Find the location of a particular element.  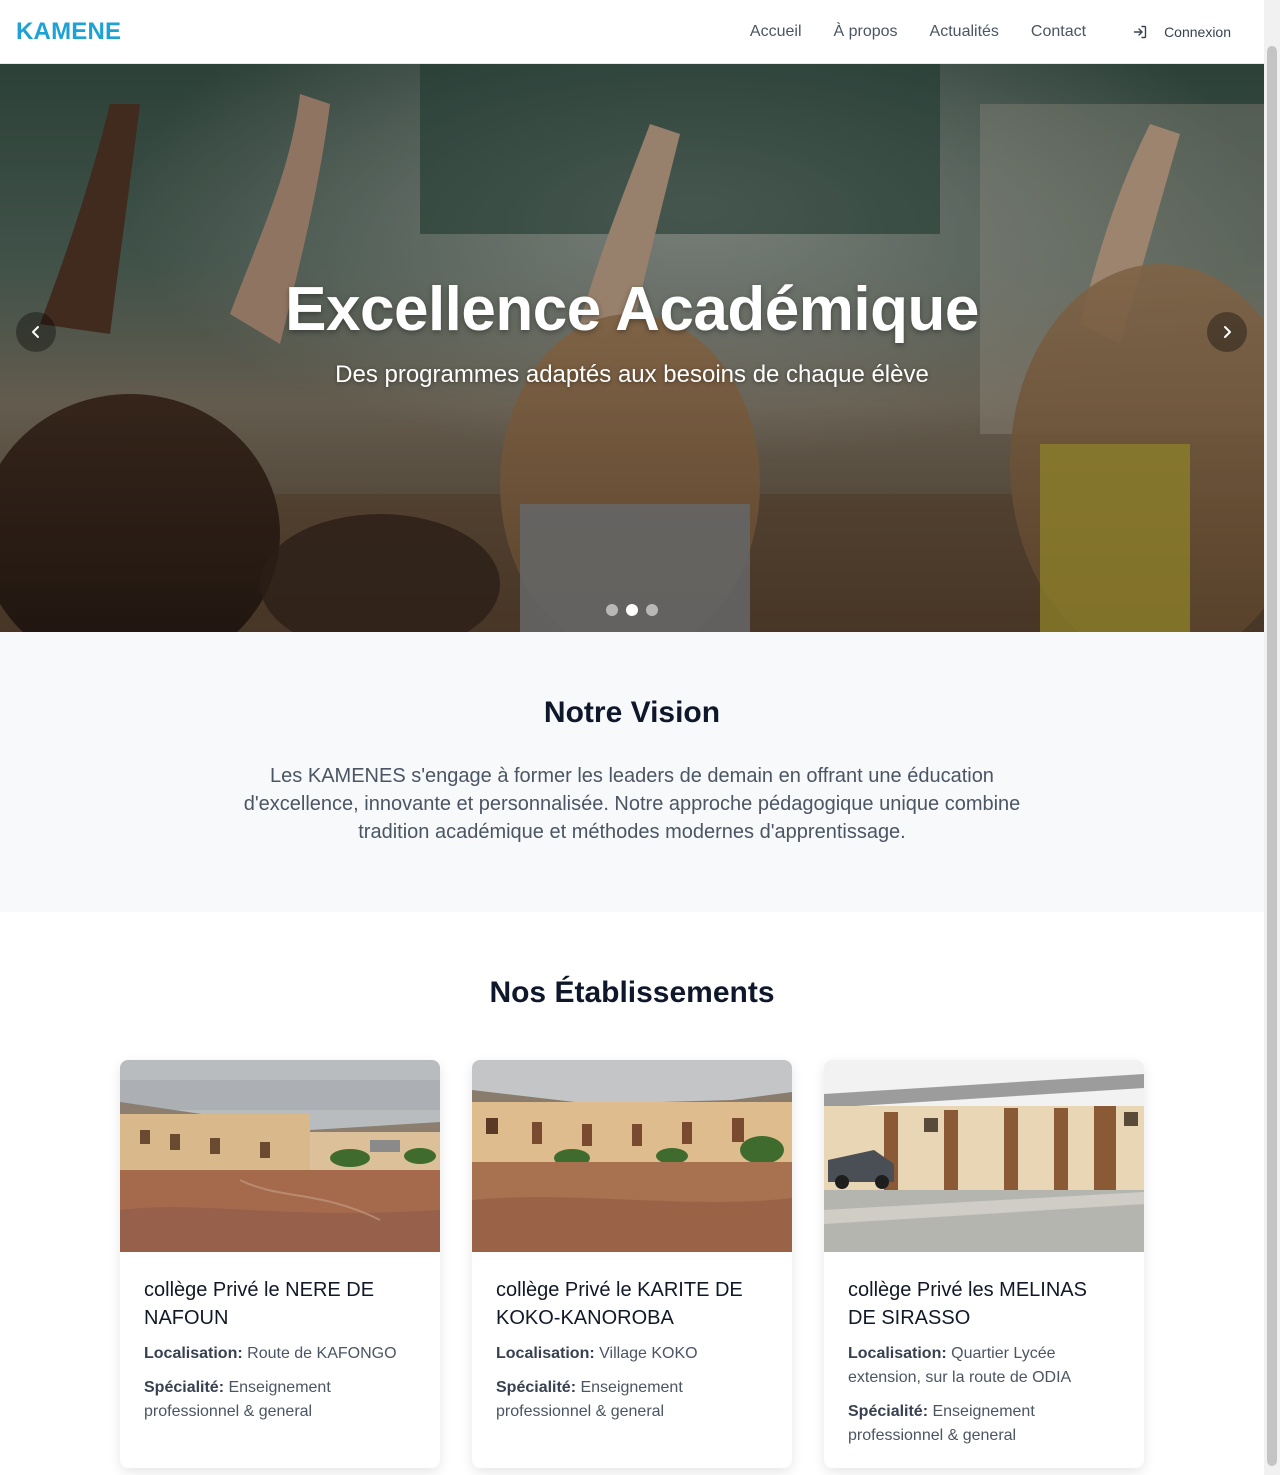

chevron-right-icon is located at coordinates (1227, 332).